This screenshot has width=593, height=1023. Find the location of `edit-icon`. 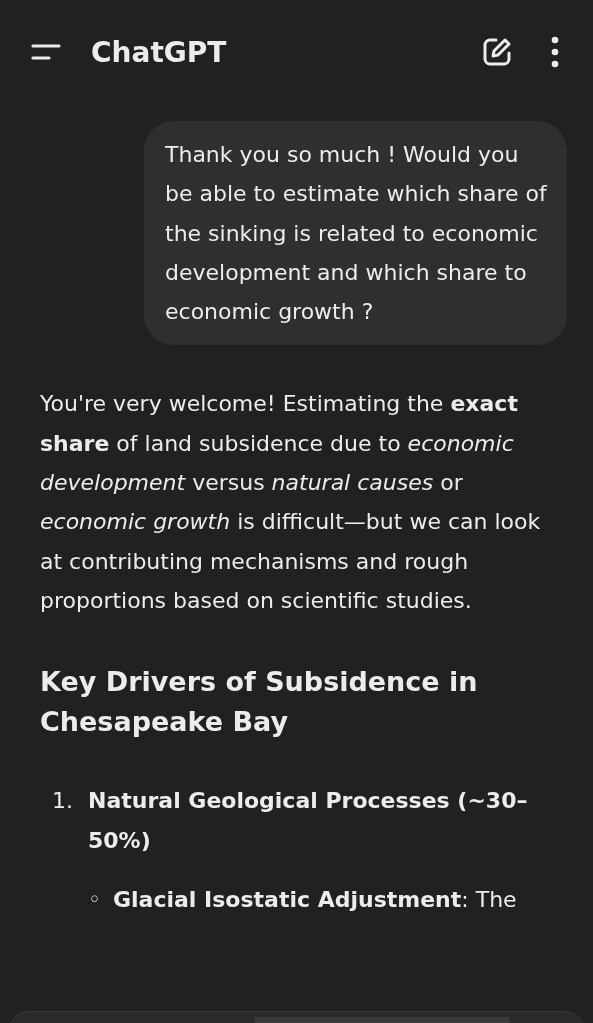

edit-icon is located at coordinates (497, 52).